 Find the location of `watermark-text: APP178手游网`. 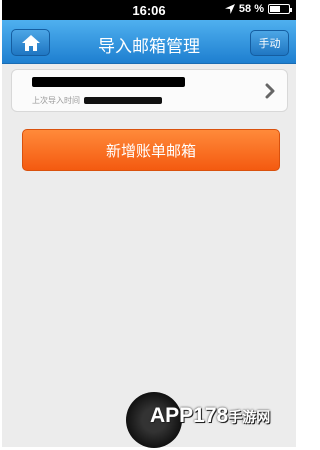

watermark-text: APP178手游网 is located at coordinates (210, 416).